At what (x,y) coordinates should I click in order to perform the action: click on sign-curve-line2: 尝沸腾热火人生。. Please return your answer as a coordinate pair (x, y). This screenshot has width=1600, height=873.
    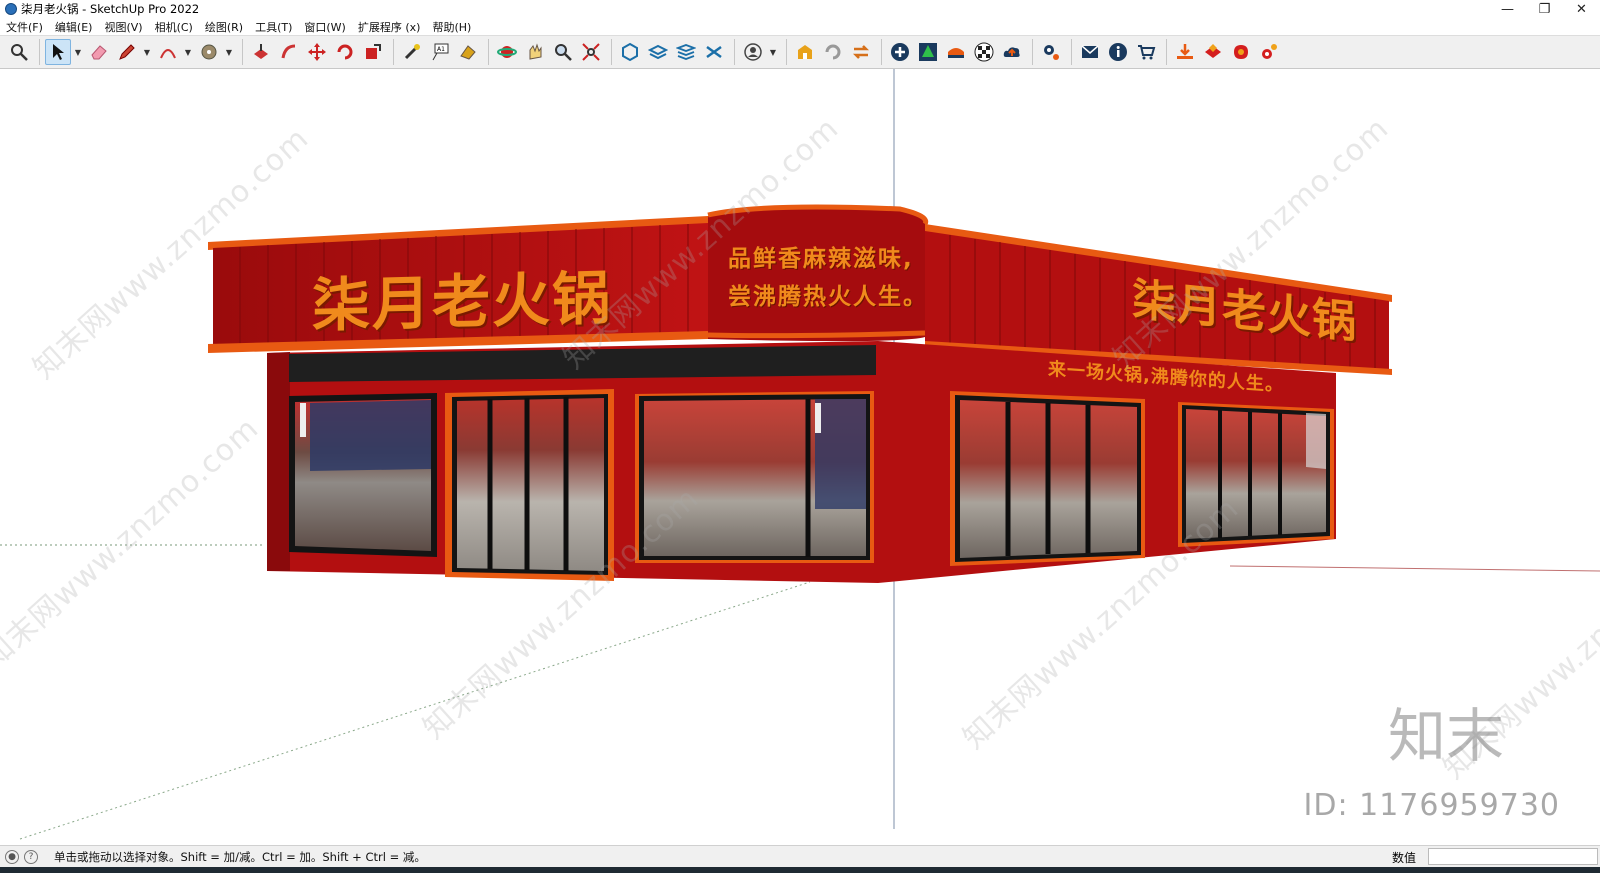
    Looking at the image, I should click on (828, 297).